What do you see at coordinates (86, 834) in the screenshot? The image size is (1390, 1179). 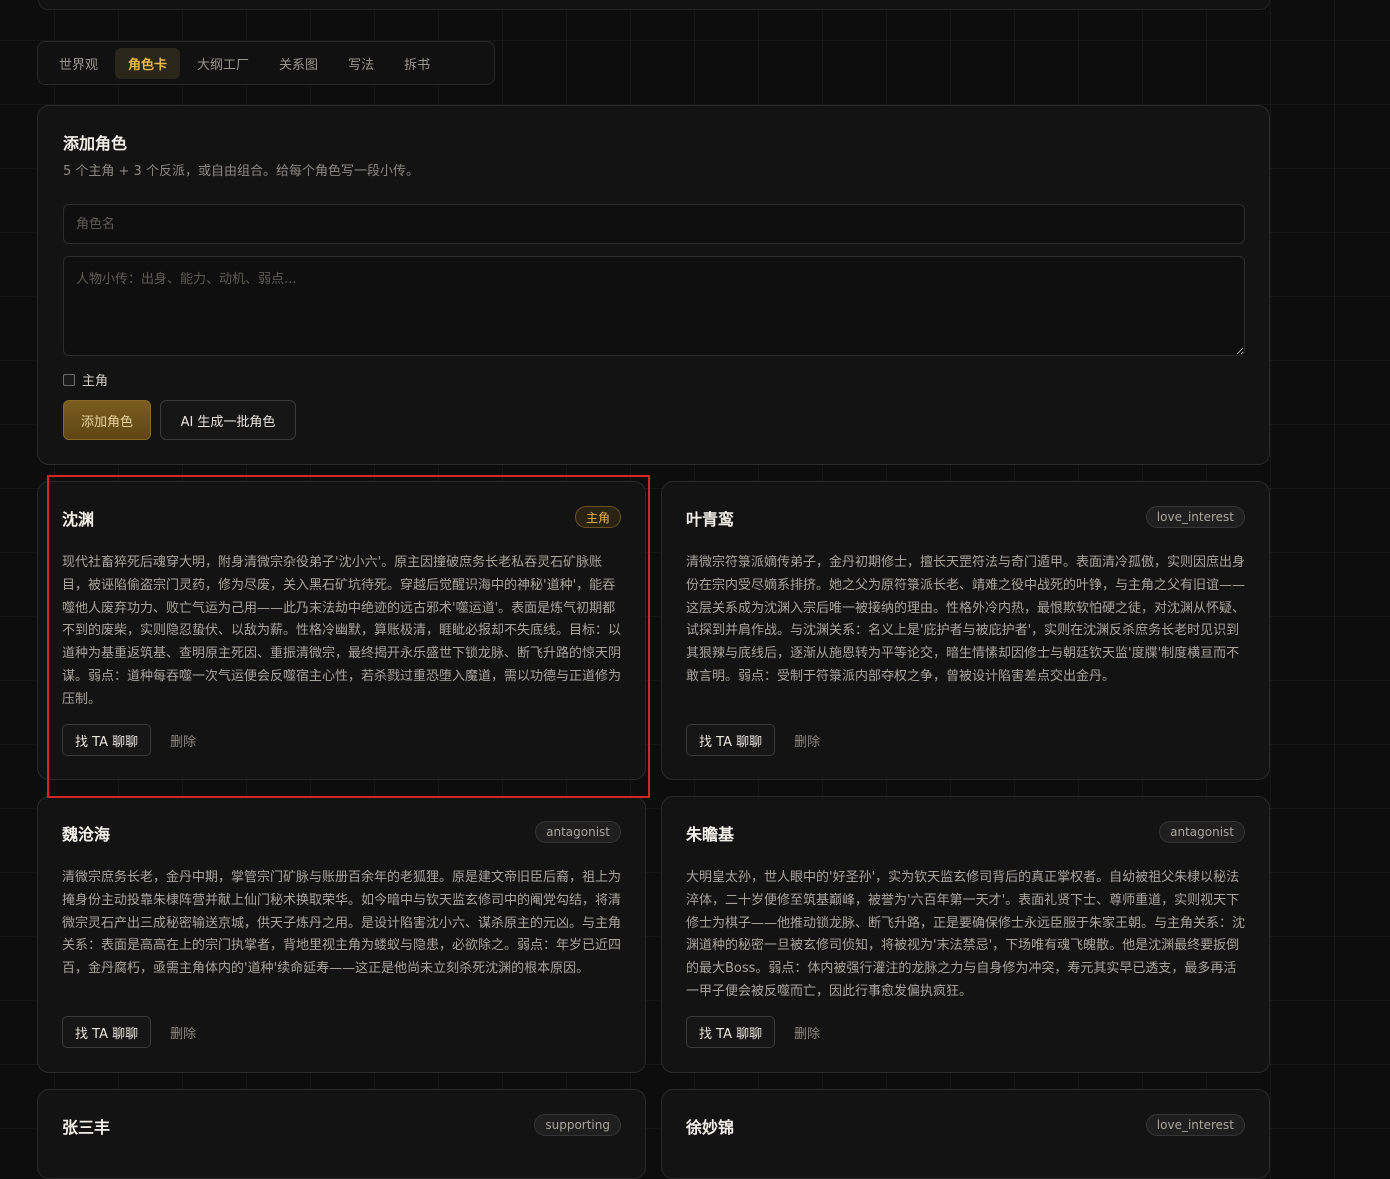 I see `character-name: 魏沧海` at bounding box center [86, 834].